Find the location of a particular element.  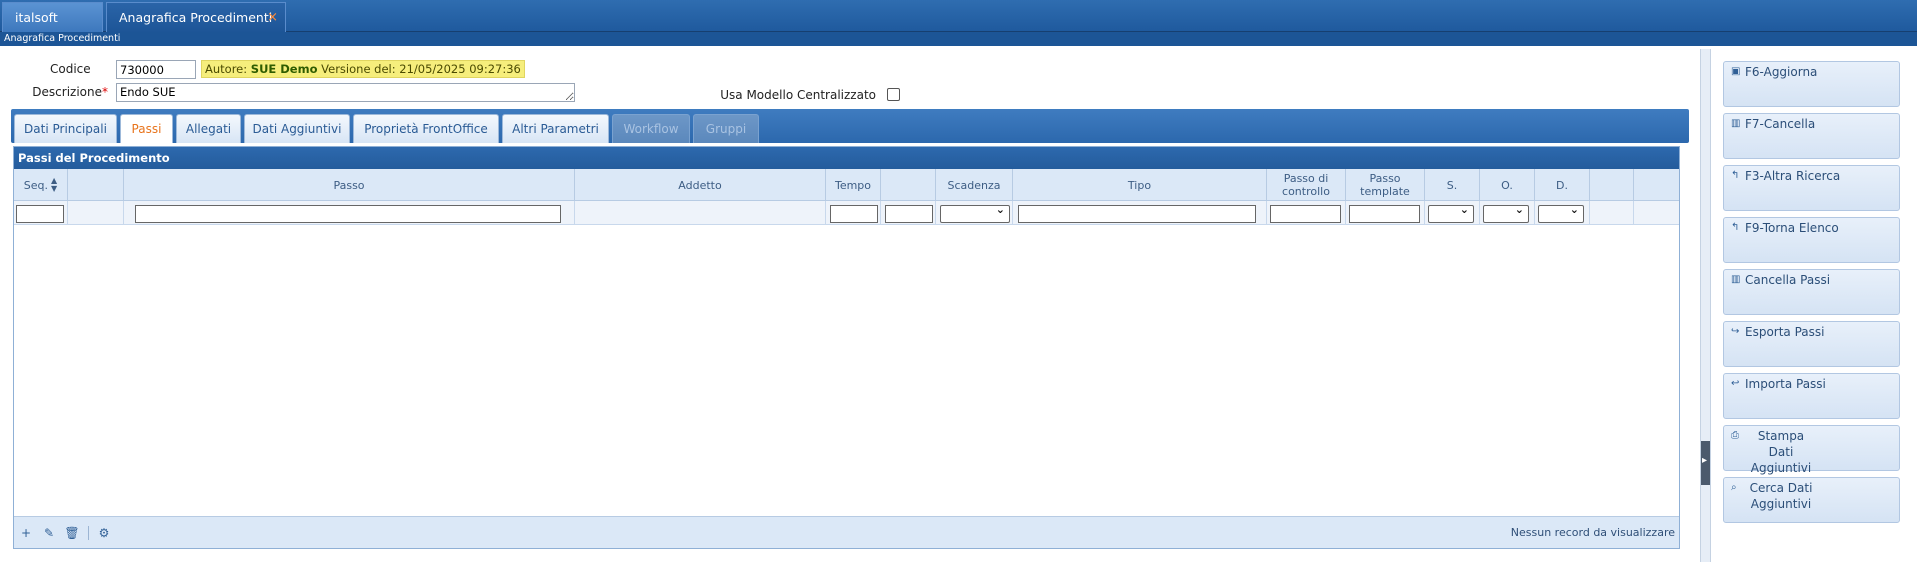

descrizione-label: Descrizione* is located at coordinates (69, 92).